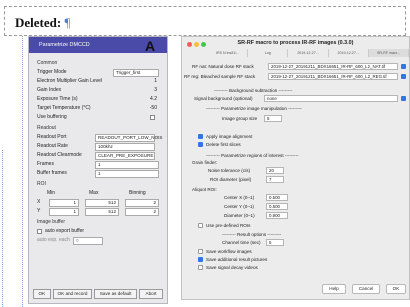  I want to click on rf-reg-label: RF reg: Bleached sample RF stack, so click(220, 76).